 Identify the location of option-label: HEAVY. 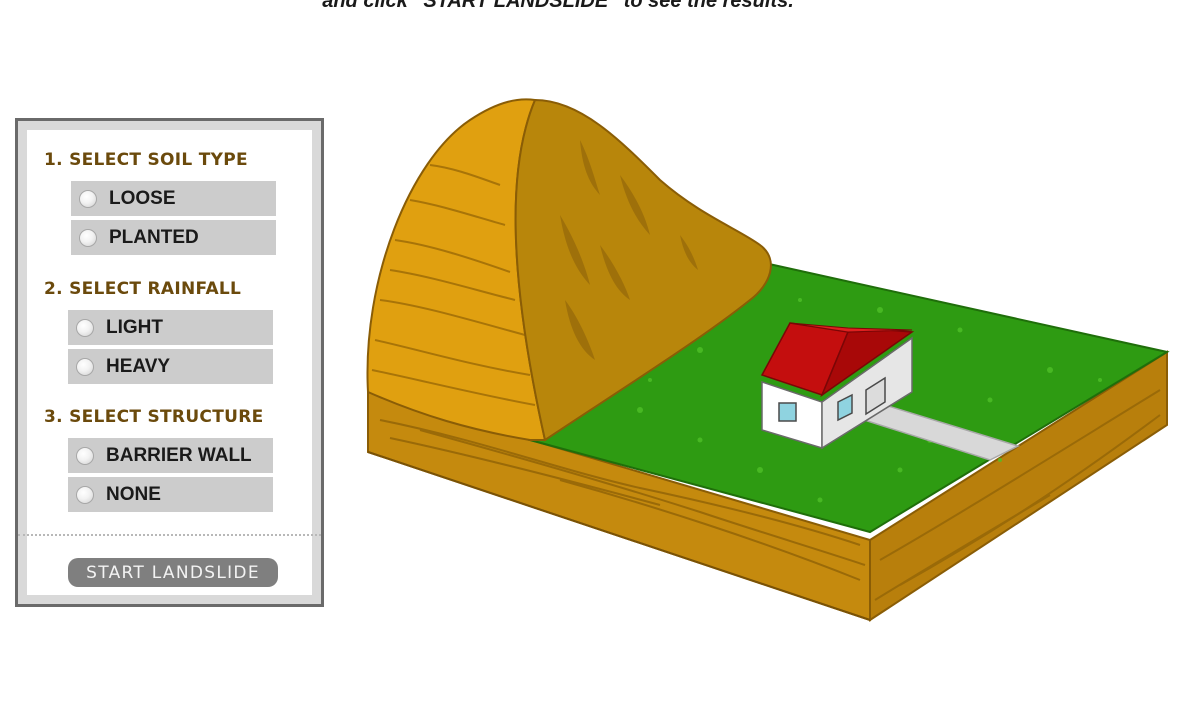
(138, 366).